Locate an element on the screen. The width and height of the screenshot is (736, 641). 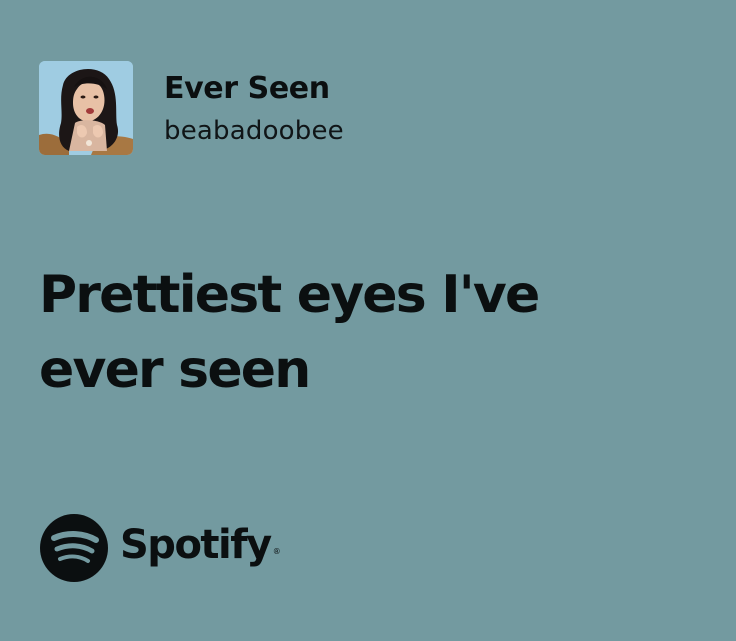
track-header: Ever Seen beabadoobee is located at coordinates (191, 108).